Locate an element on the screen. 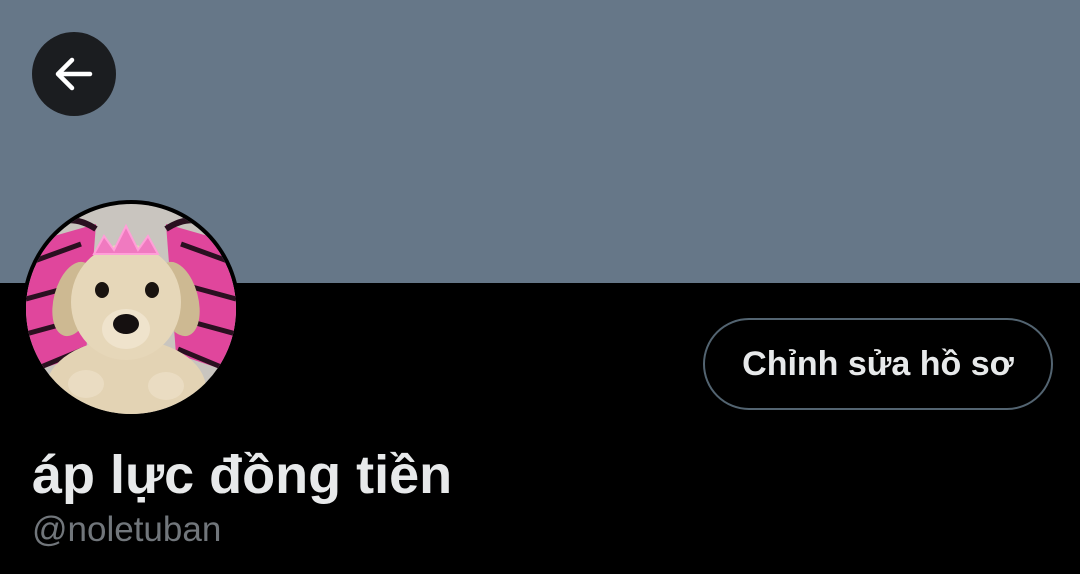  arrow-left-icon is located at coordinates (74, 74).